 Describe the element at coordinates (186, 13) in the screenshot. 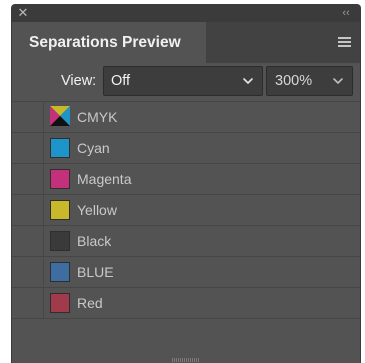

I see `panel-titlebar: ✕ ‹‹` at that location.